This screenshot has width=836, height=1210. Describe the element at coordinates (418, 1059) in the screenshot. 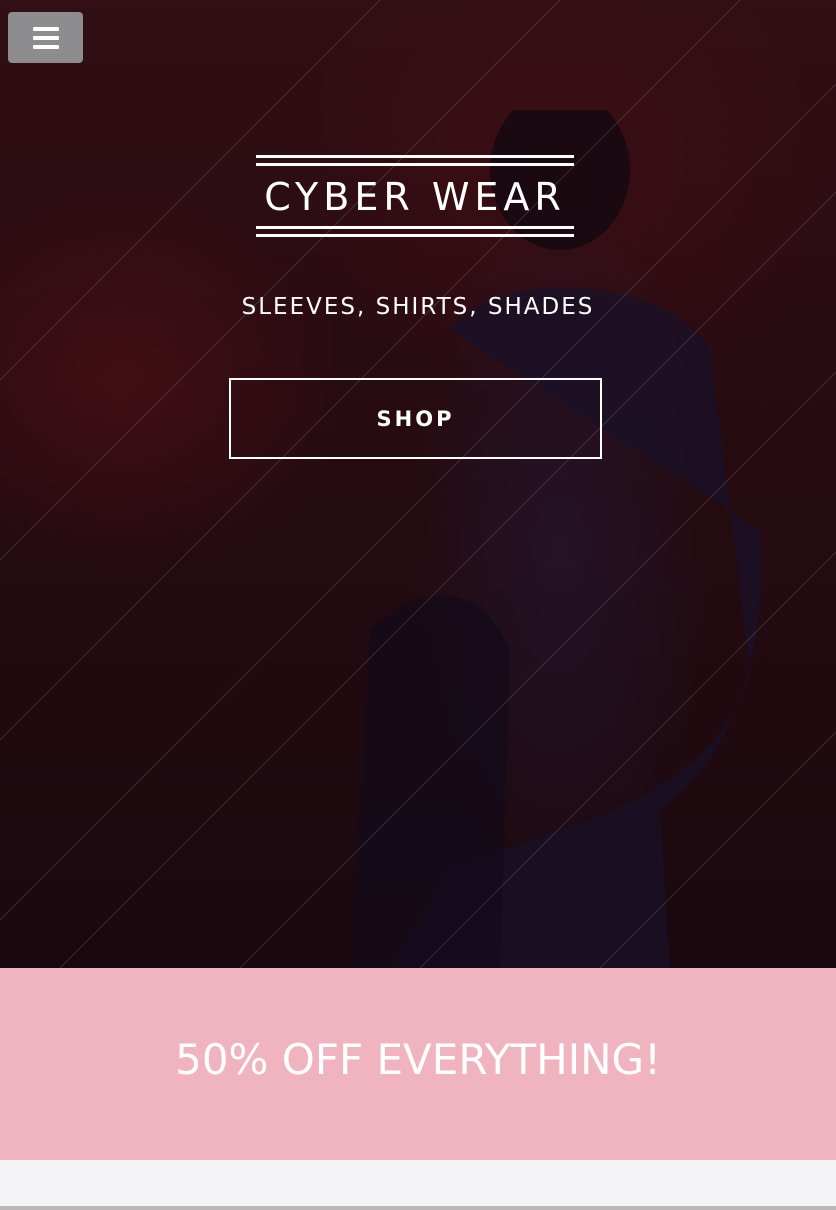

I see `promo-text: 50% OFF EVERYTHING!` at that location.